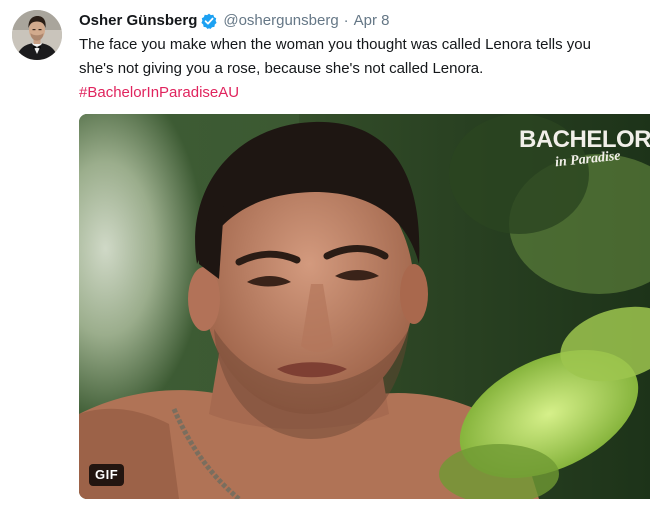  Describe the element at coordinates (209, 21) in the screenshot. I see `verified-badge-icon` at that location.